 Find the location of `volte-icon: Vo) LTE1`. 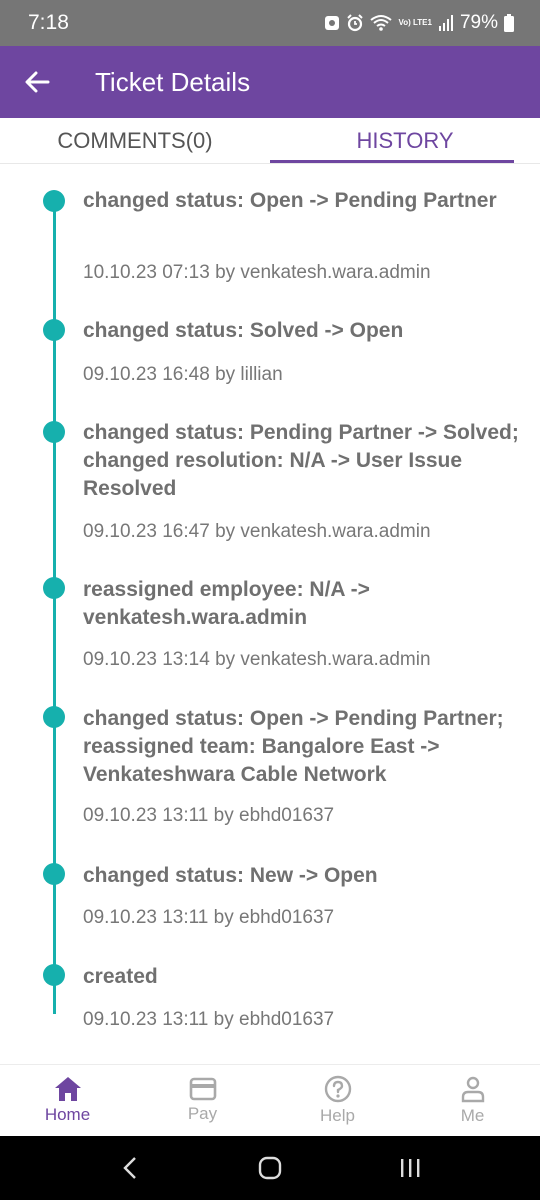

volte-icon: Vo) LTE1 is located at coordinates (415, 22).